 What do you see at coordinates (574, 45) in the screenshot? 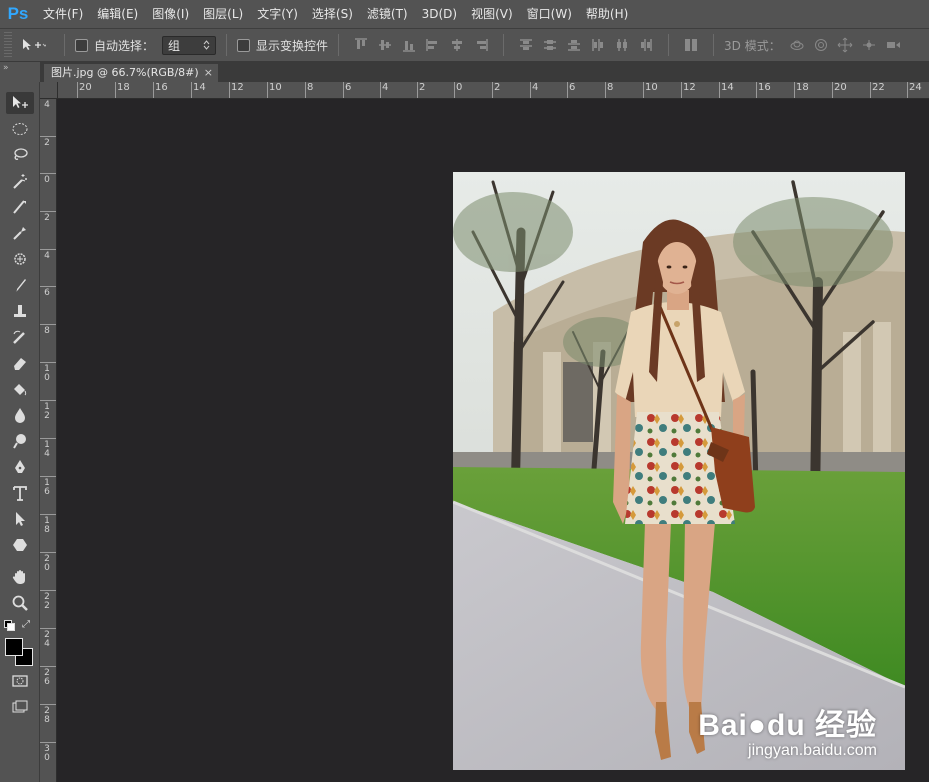
I see `distribute-bottom-icon` at bounding box center [574, 45].